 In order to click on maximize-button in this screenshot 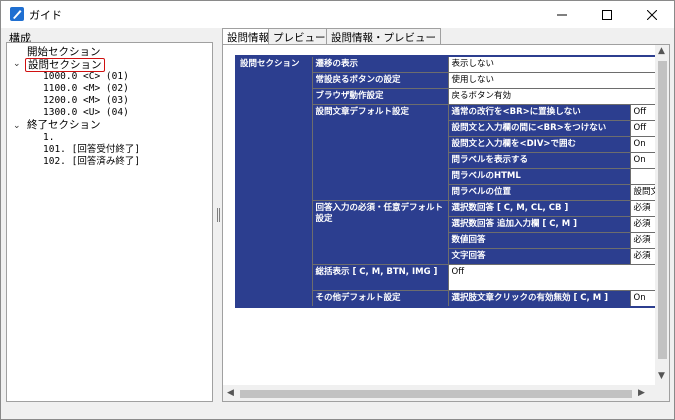, I will do `click(606, 14)`.